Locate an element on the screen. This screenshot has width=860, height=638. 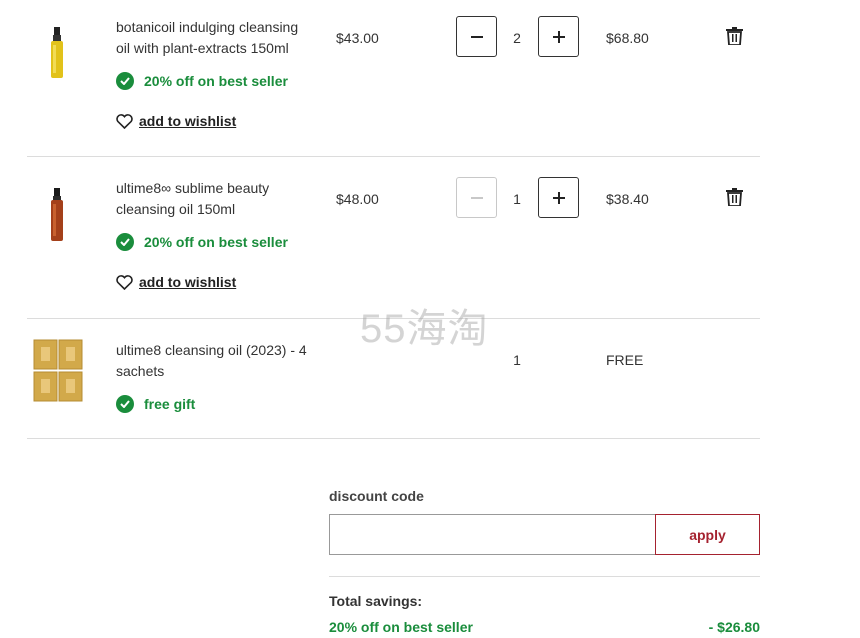
discount-code-input is located at coordinates (492, 534).